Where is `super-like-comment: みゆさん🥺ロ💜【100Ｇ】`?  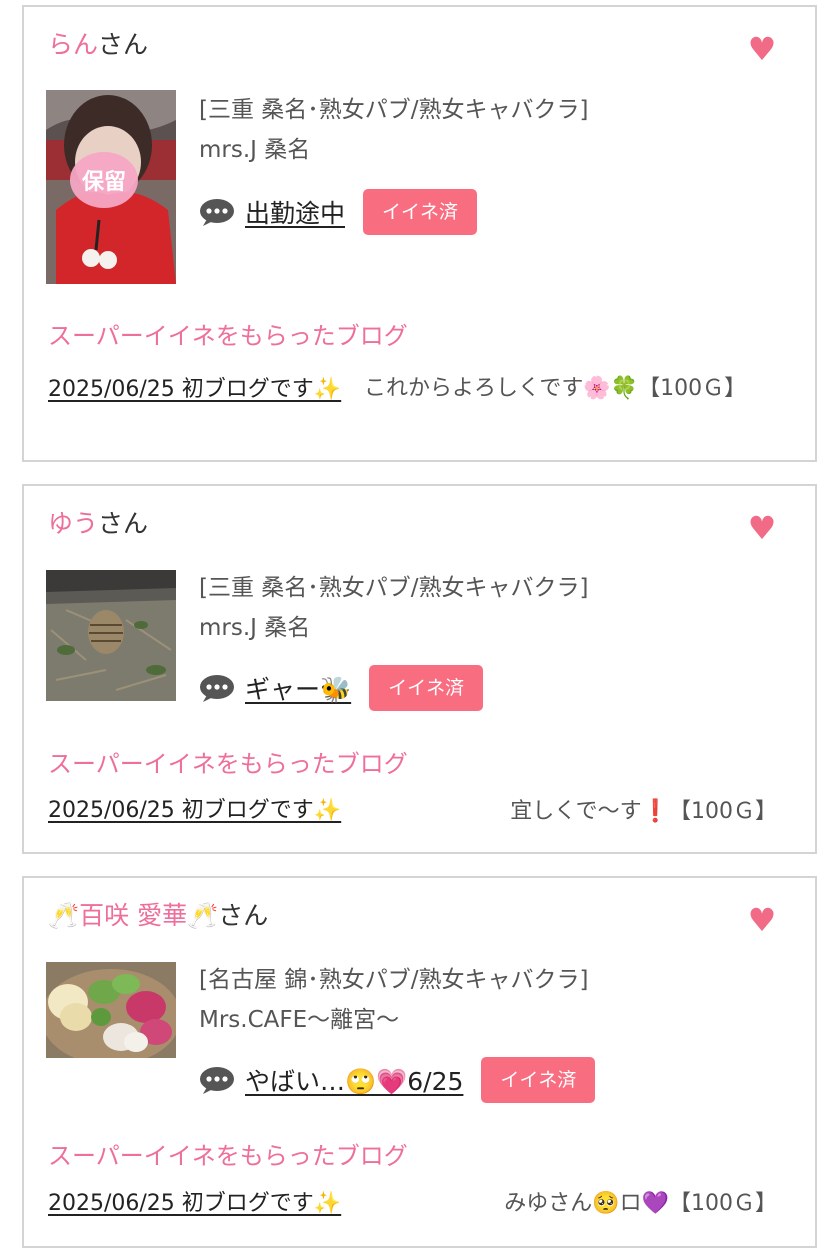 super-like-comment: みゆさん🥺ロ💜【100Ｇ】 is located at coordinates (640, 1203).